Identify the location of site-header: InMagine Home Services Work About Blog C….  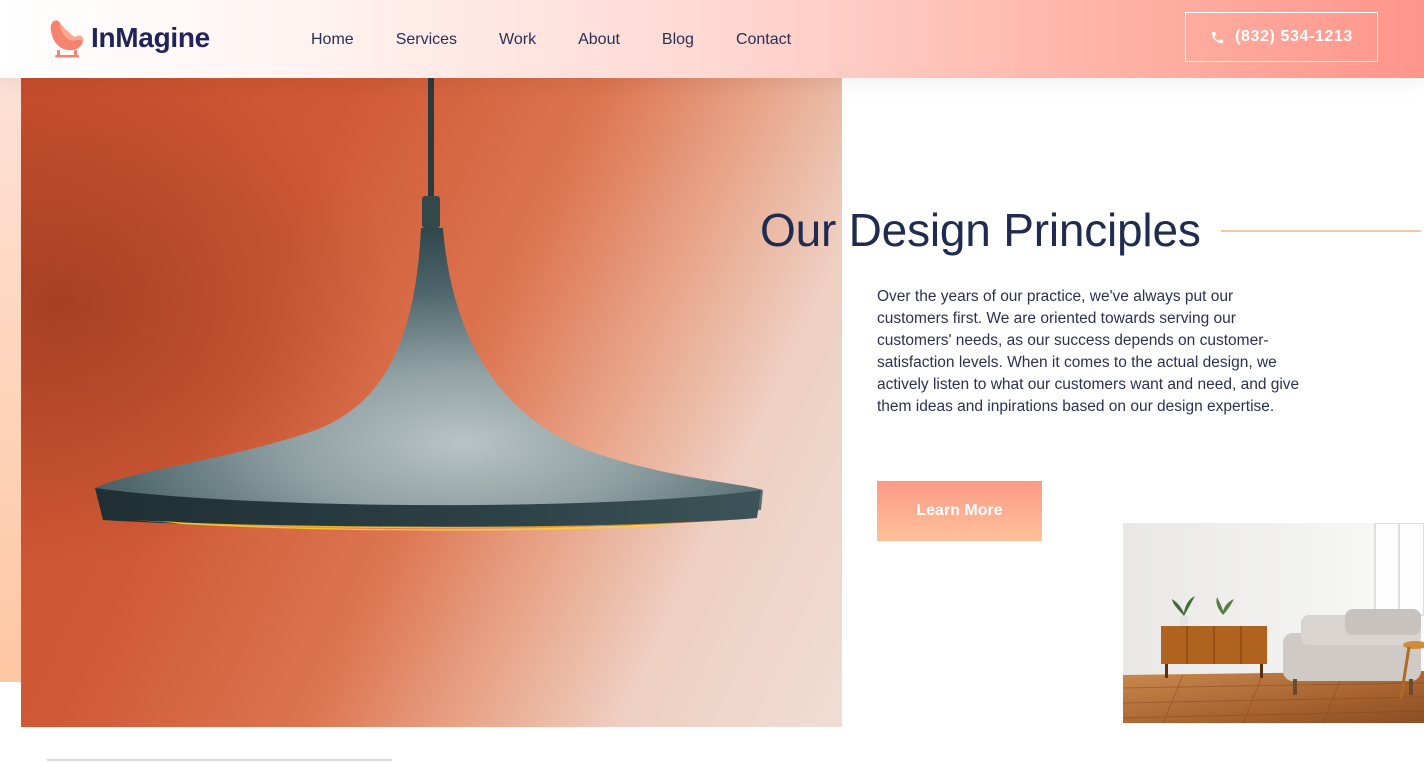
(712, 39).